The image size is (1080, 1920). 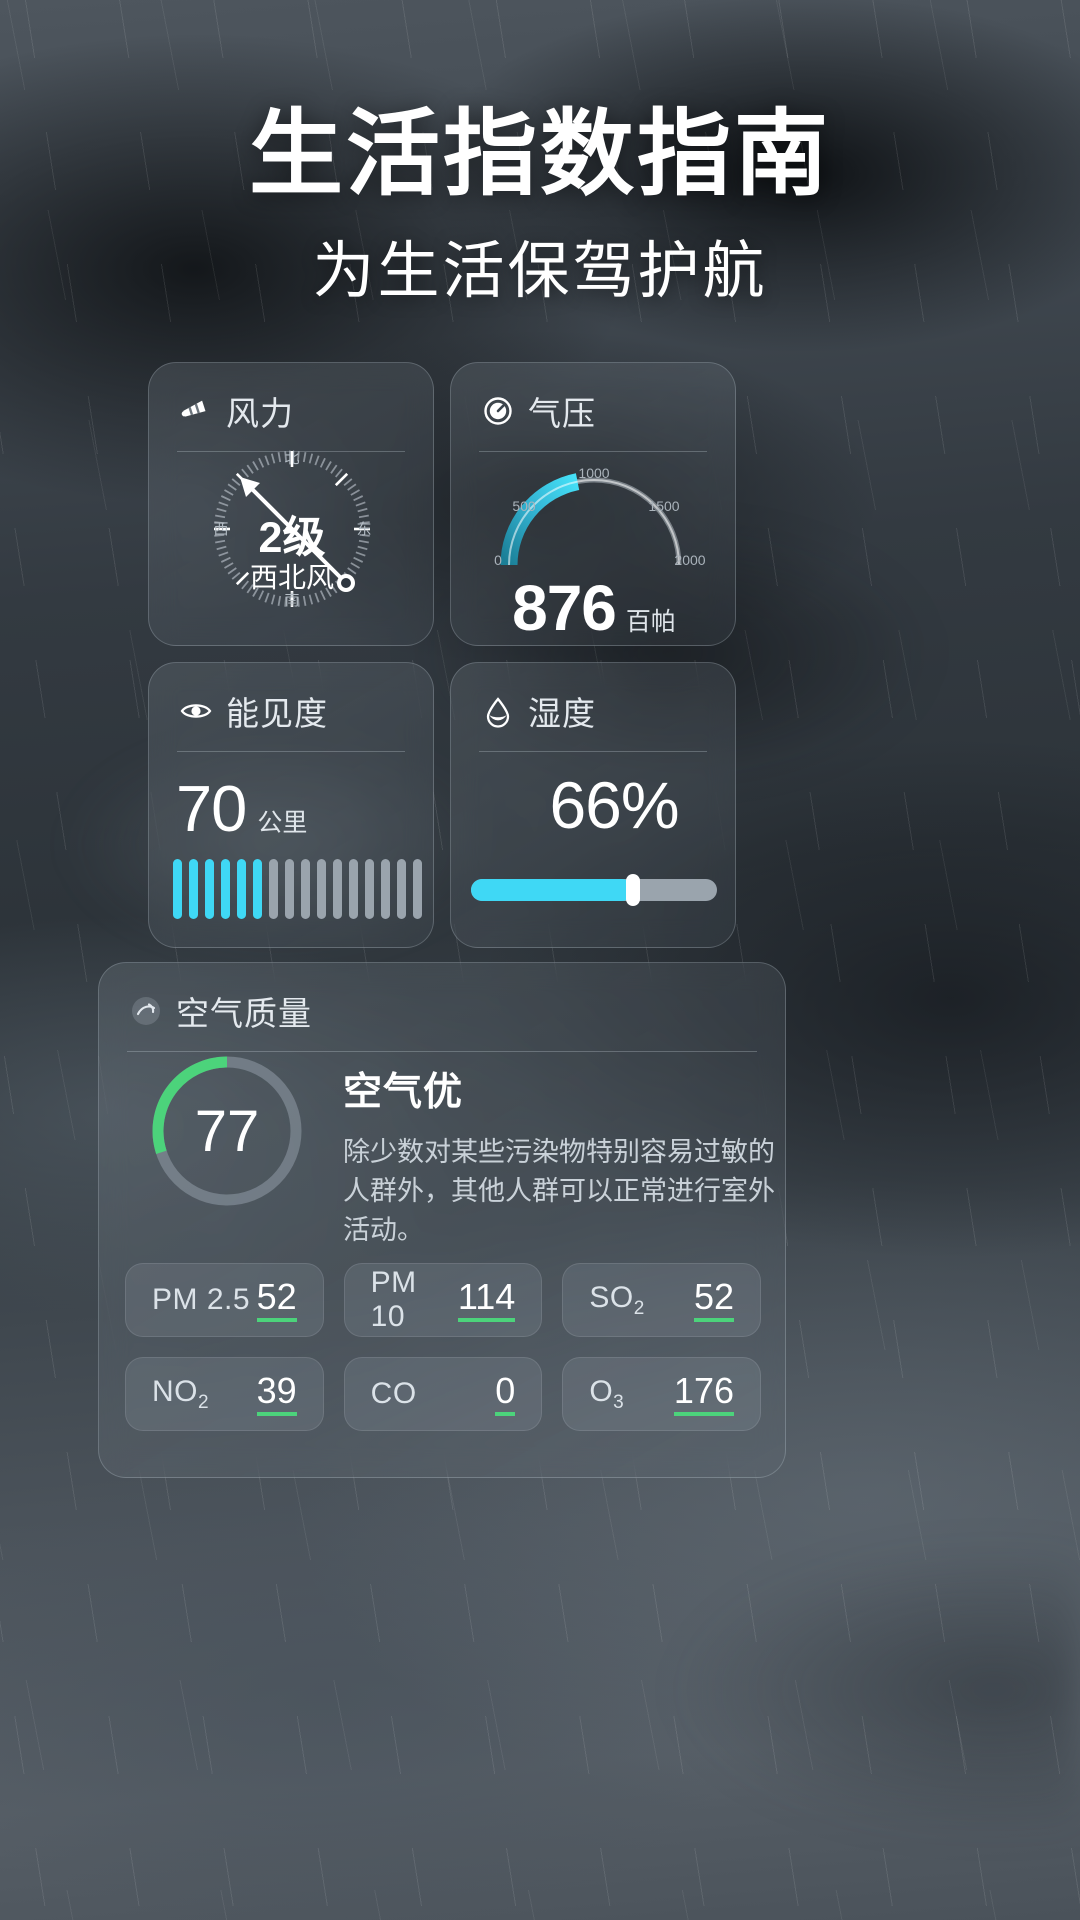 I want to click on pollutant-name: SO2, so click(x=617, y=1299).